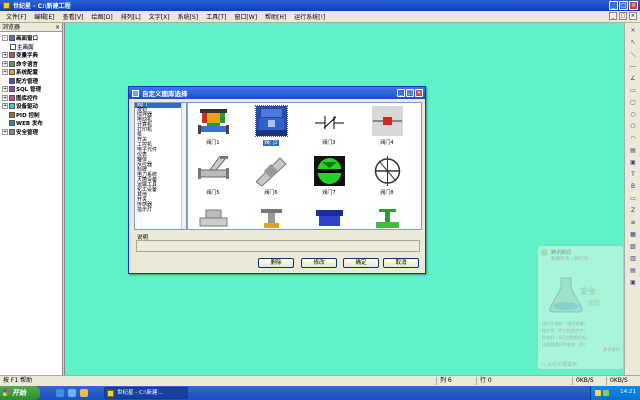 This screenshot has width=640, height=400. What do you see at coordinates (31, 106) in the screenshot?
I see `tree-item: + 设备驱动` at bounding box center [31, 106].